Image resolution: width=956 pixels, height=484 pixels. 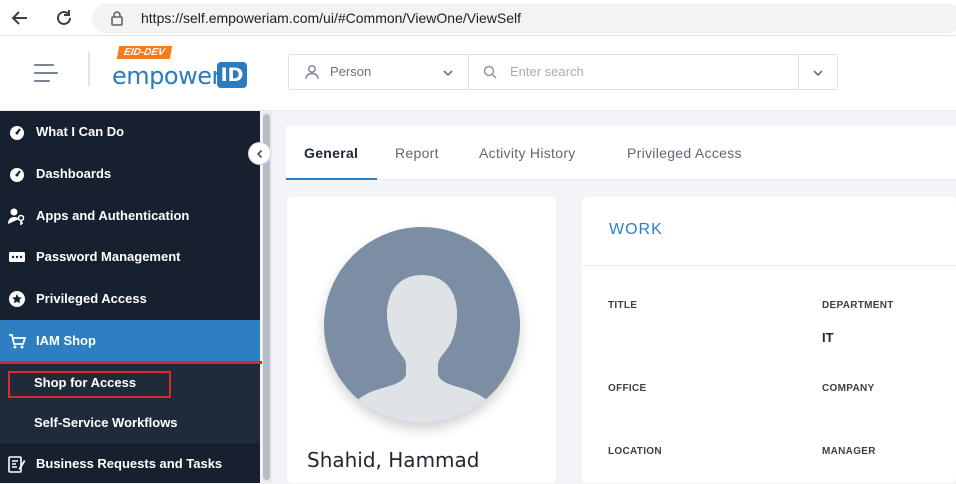 I want to click on search-input: Enter search, so click(x=634, y=72).